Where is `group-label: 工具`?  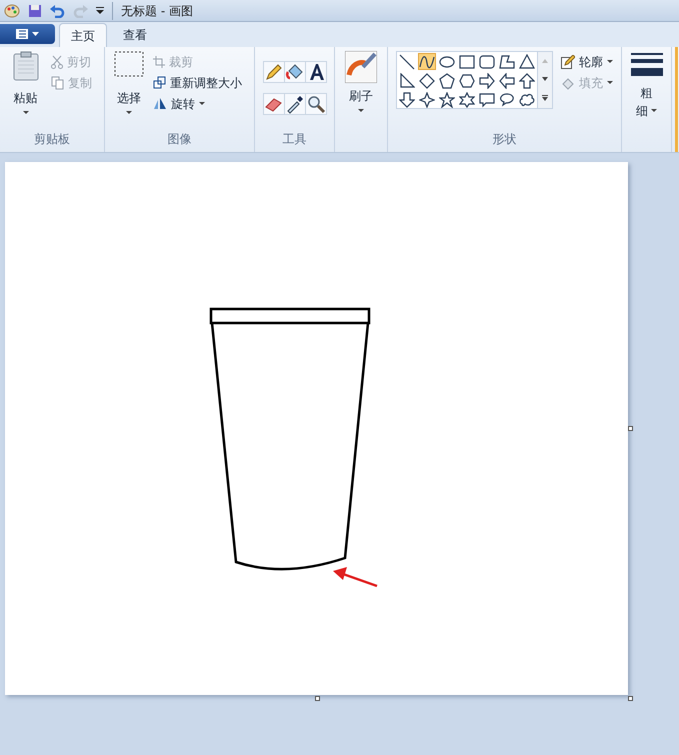 group-label: 工具 is located at coordinates (294, 139).